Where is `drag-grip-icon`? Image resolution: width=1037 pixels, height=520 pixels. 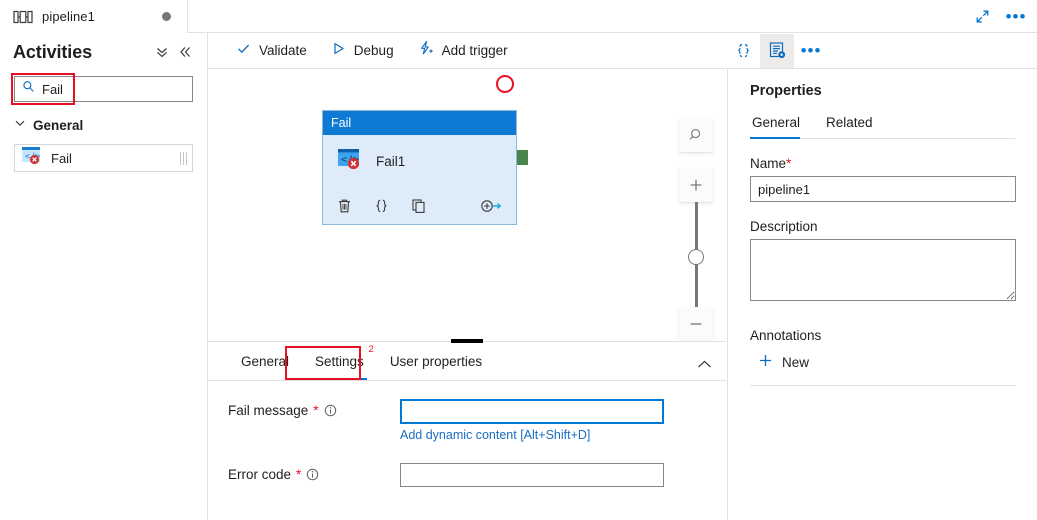 drag-grip-icon is located at coordinates (183, 158).